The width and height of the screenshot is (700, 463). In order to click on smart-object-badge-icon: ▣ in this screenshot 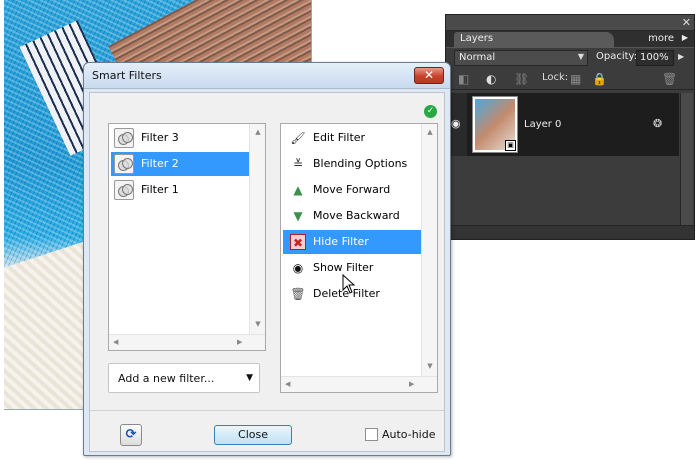, I will do `click(510, 145)`.